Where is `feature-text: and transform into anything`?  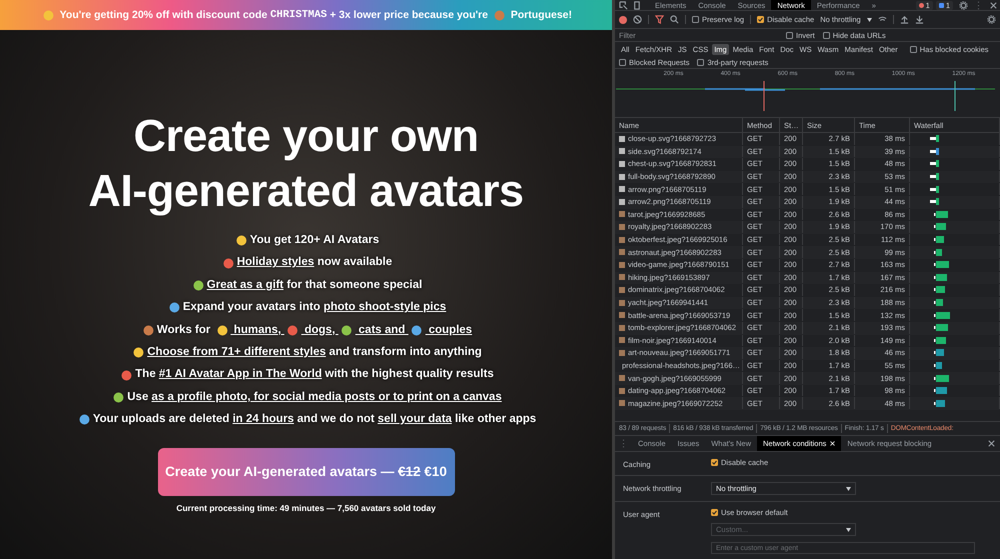
feature-text: and transform into anything is located at coordinates (405, 352).